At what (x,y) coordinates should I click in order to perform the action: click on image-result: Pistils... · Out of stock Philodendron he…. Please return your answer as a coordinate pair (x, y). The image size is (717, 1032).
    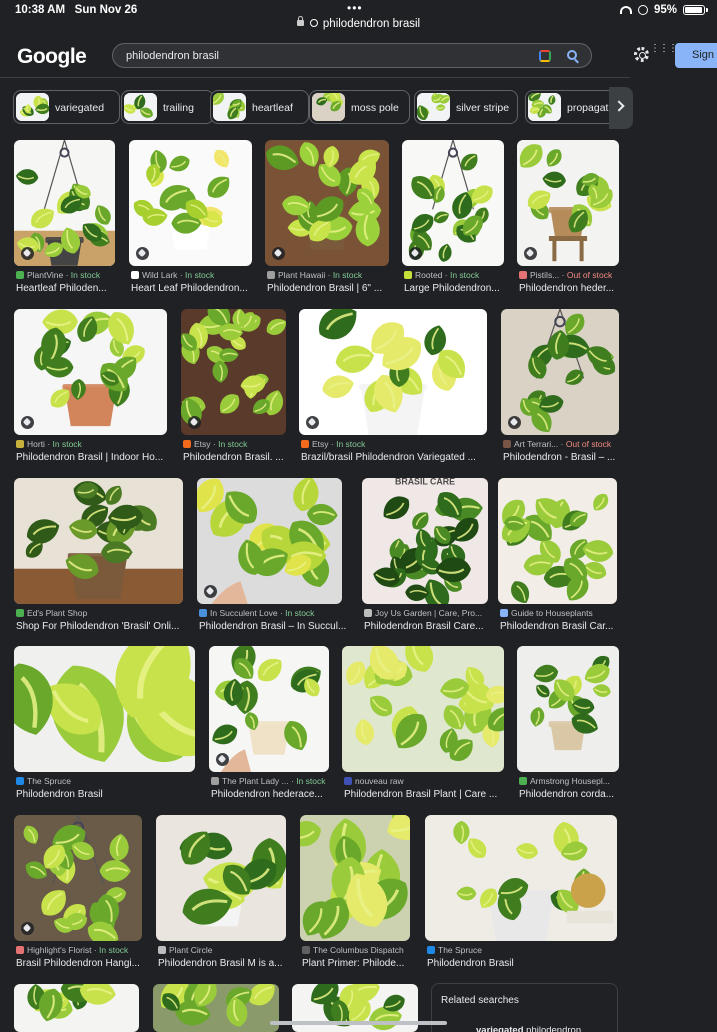
    Looking at the image, I should click on (568, 221).